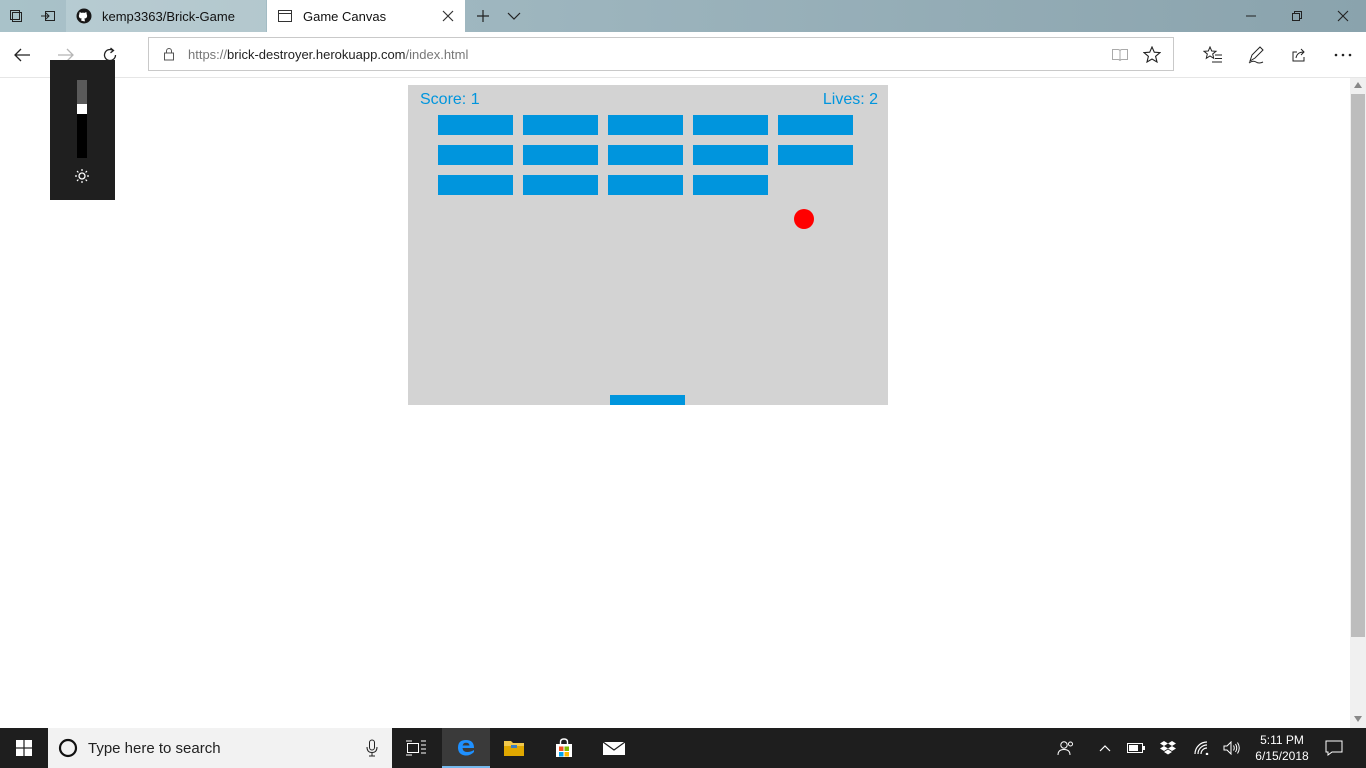 The image size is (1366, 768). I want to click on volume-button, so click(1232, 748).